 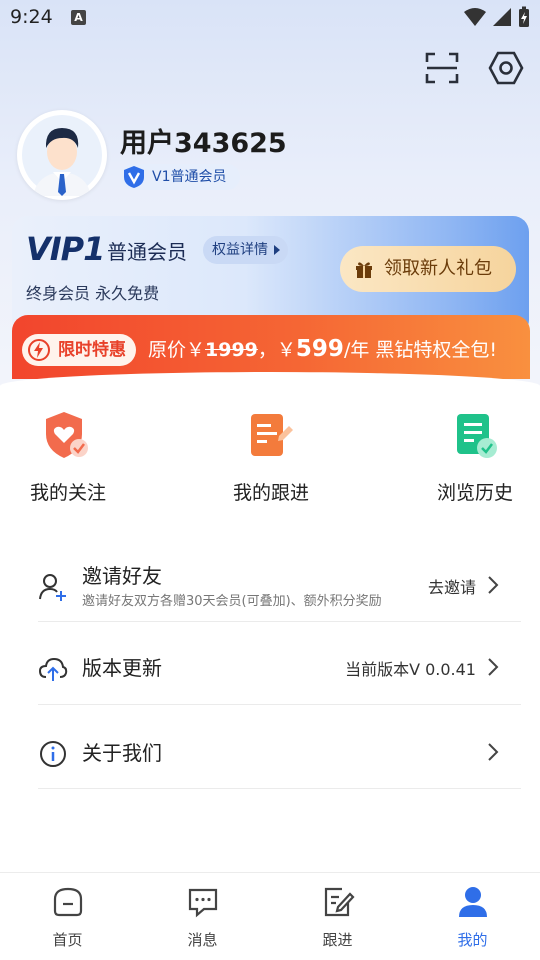 I want to click on avatar, so click(x=62, y=155).